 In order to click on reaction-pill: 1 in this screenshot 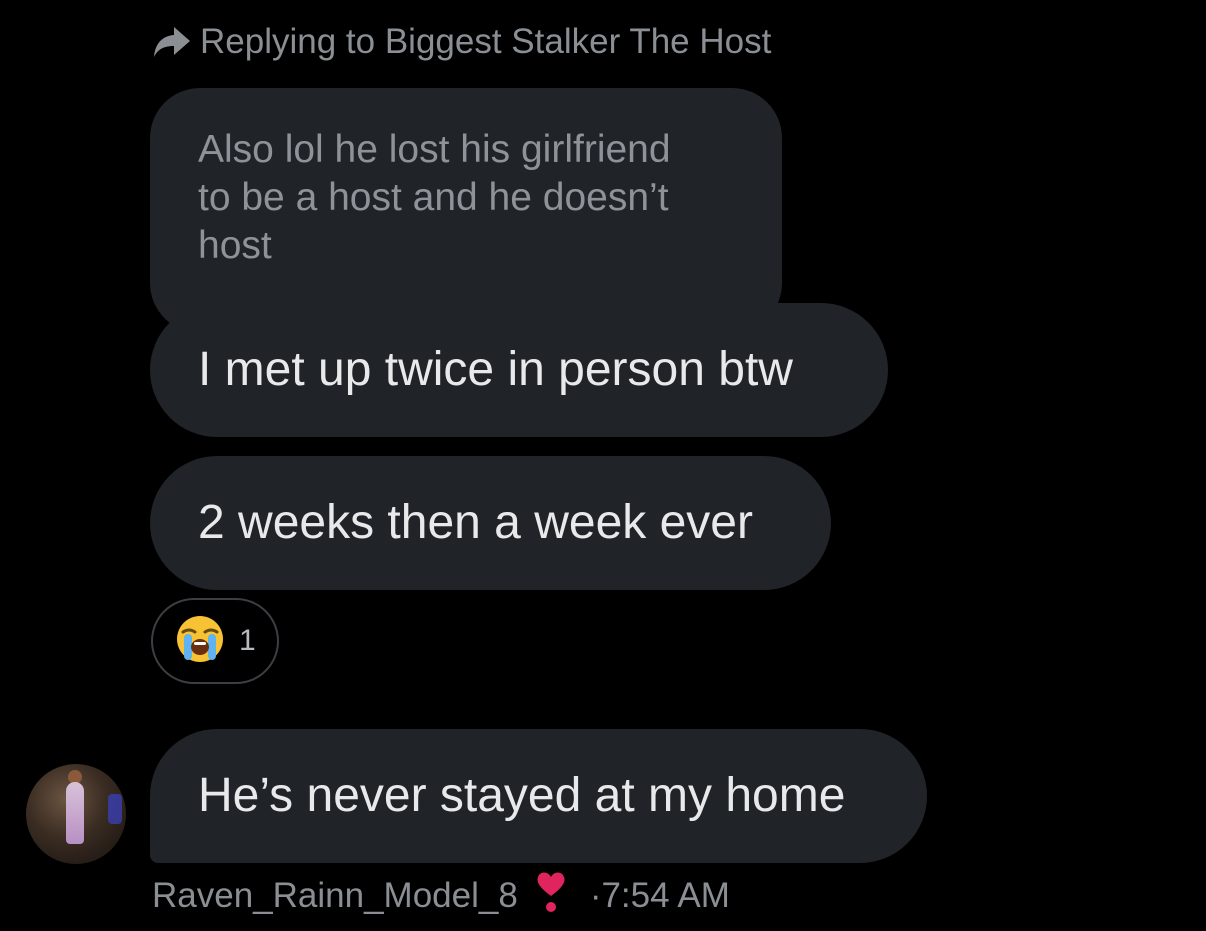, I will do `click(215, 641)`.